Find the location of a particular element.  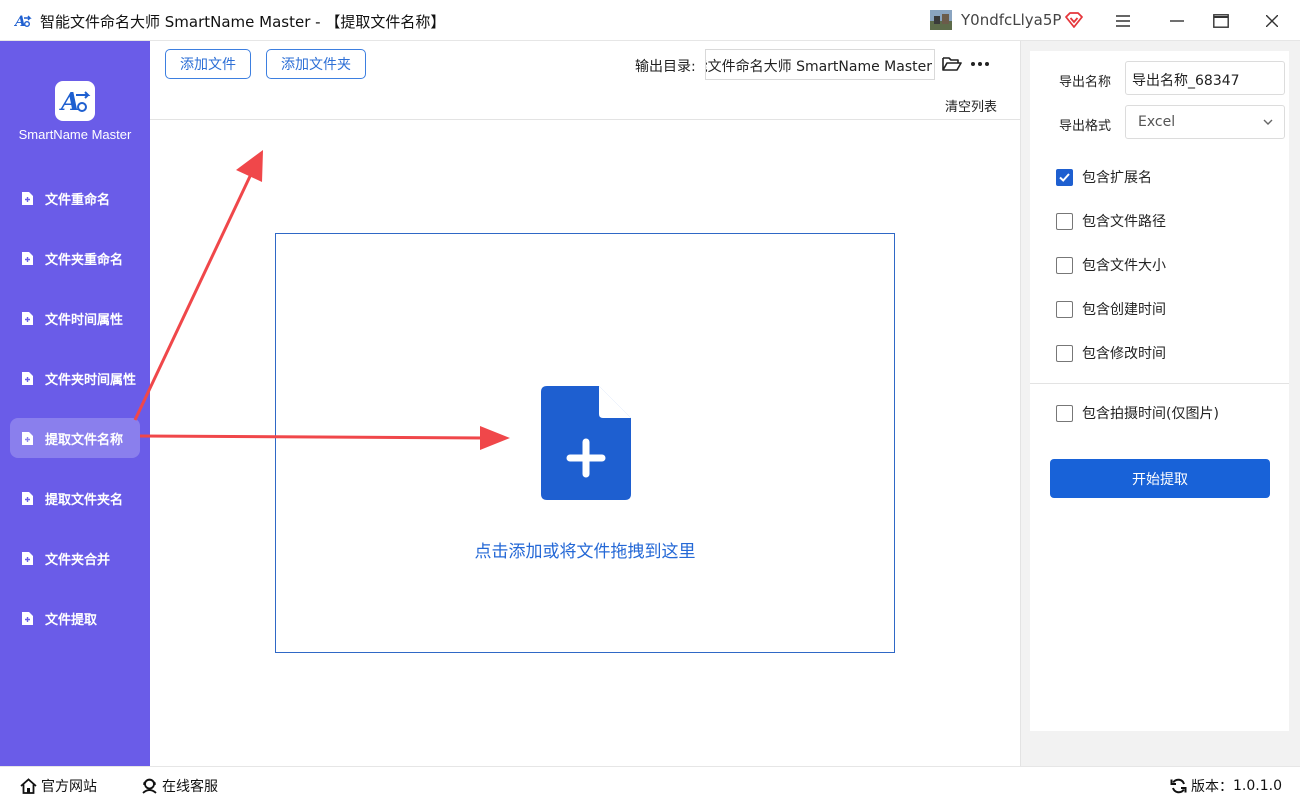

window-title: 智能文件命名大师 SmartName Master - 【提取文件名称】 is located at coordinates (243, 22).